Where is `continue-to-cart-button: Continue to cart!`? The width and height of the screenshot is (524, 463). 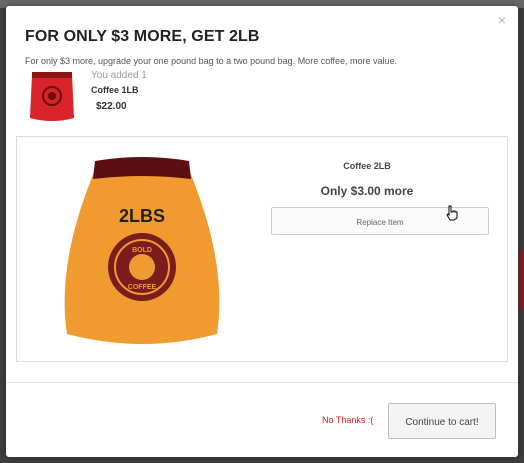
continue-to-cart-button: Continue to cart! is located at coordinates (442, 421).